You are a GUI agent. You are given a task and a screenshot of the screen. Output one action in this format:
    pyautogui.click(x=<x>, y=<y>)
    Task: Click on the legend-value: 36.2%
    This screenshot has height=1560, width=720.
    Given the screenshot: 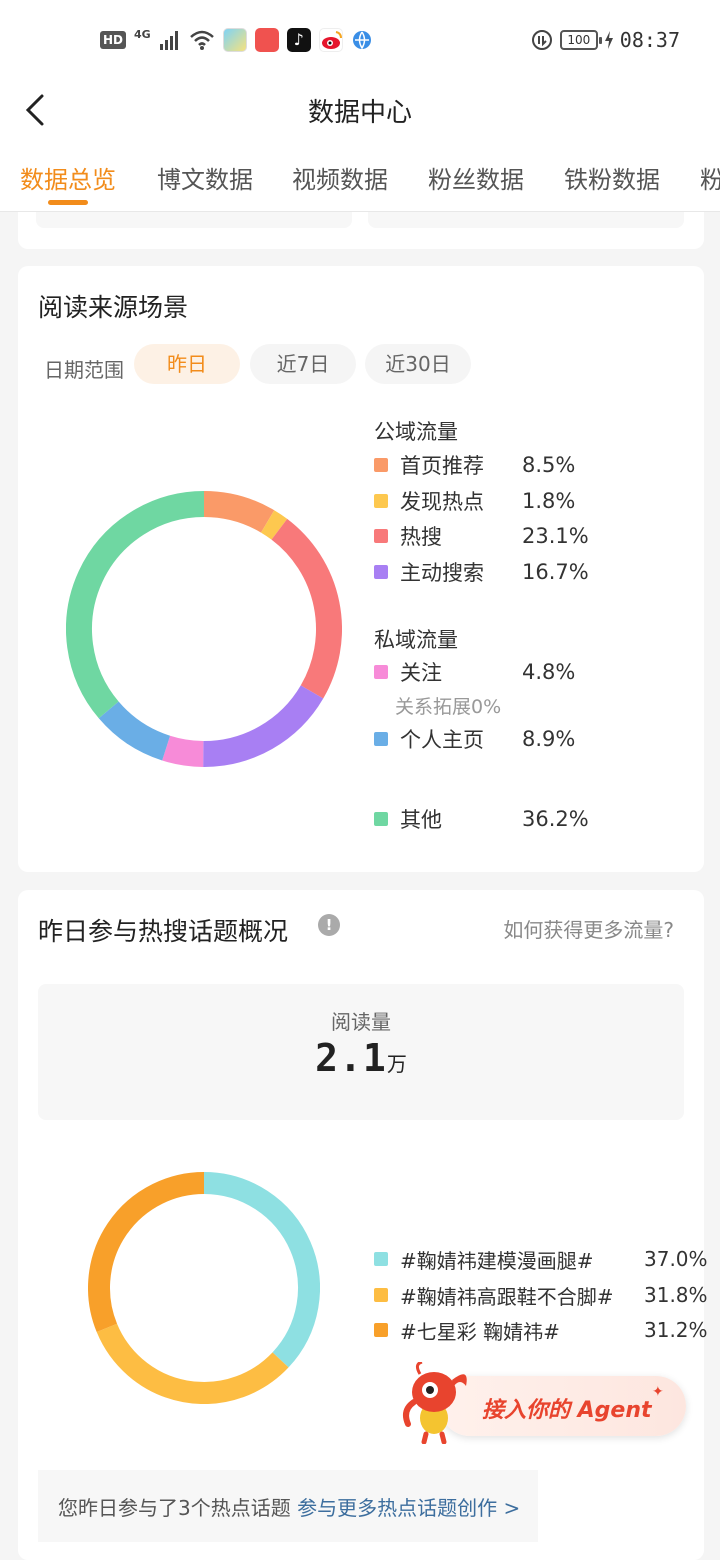 What is the action you would take?
    pyautogui.click(x=555, y=819)
    